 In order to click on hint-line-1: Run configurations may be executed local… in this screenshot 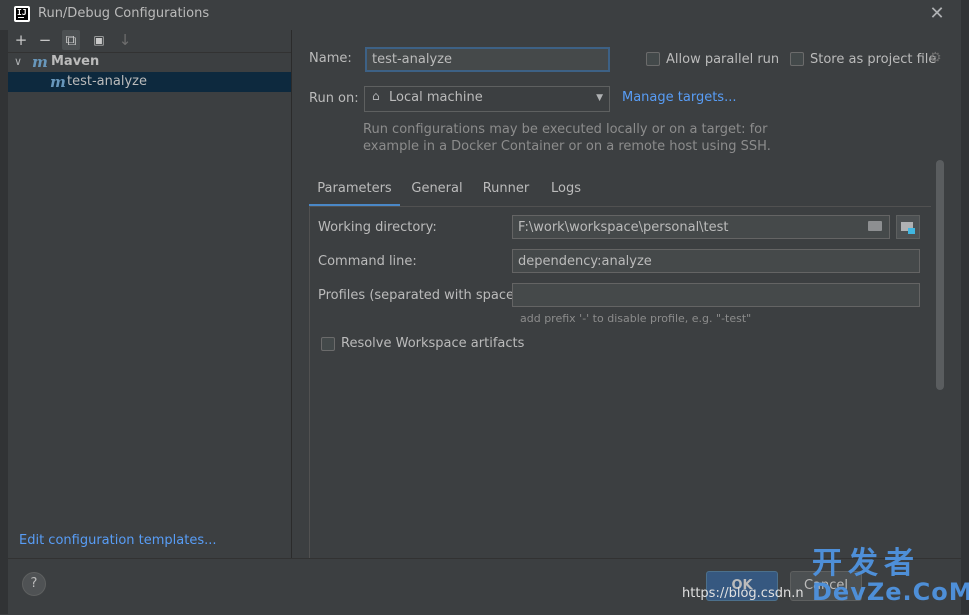, I will do `click(565, 129)`.